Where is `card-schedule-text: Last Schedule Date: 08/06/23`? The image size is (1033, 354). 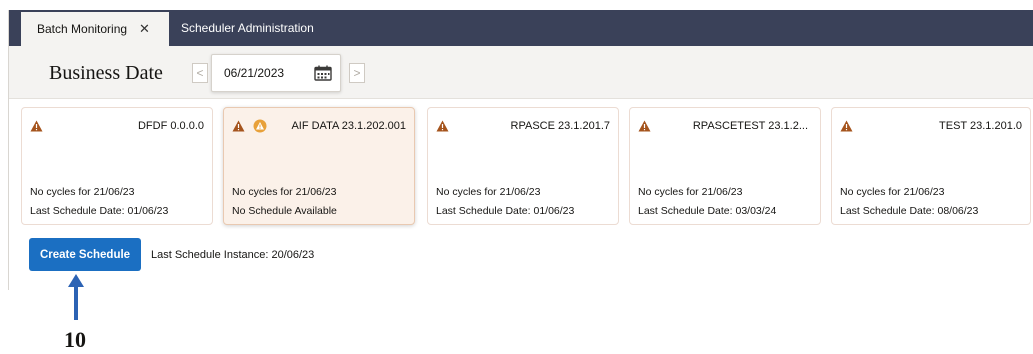
card-schedule-text: Last Schedule Date: 08/06/23 is located at coordinates (909, 211).